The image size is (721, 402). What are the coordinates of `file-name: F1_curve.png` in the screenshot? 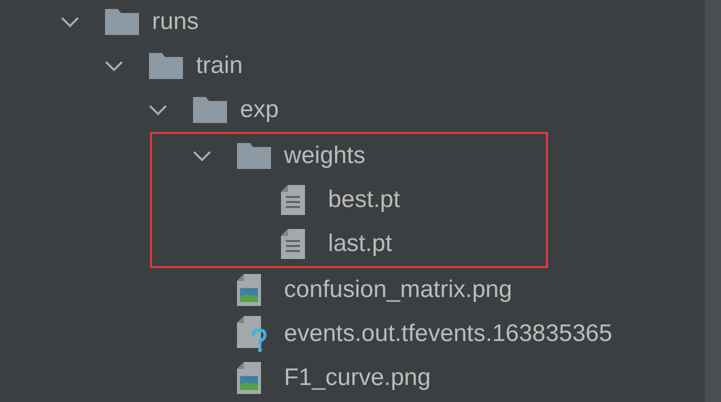 It's located at (357, 378).